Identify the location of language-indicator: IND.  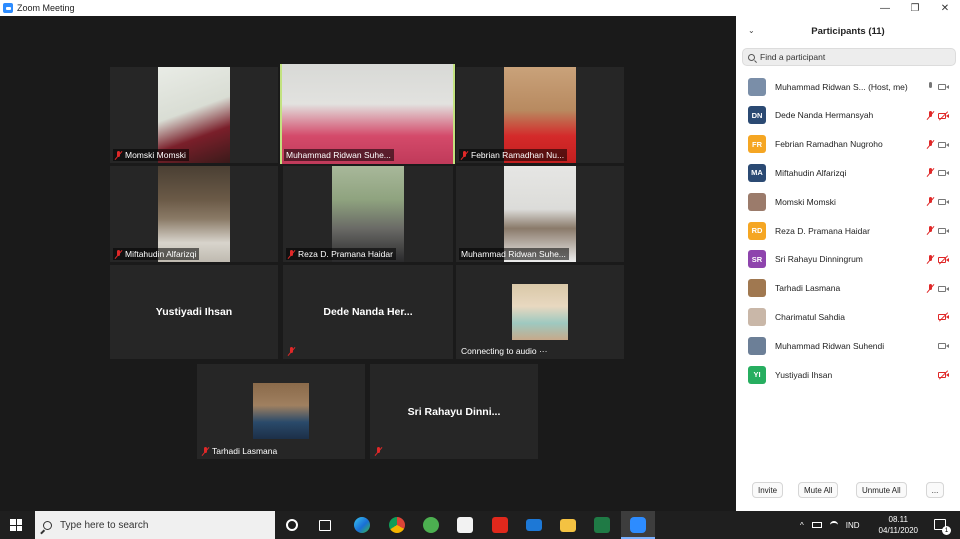
(853, 525).